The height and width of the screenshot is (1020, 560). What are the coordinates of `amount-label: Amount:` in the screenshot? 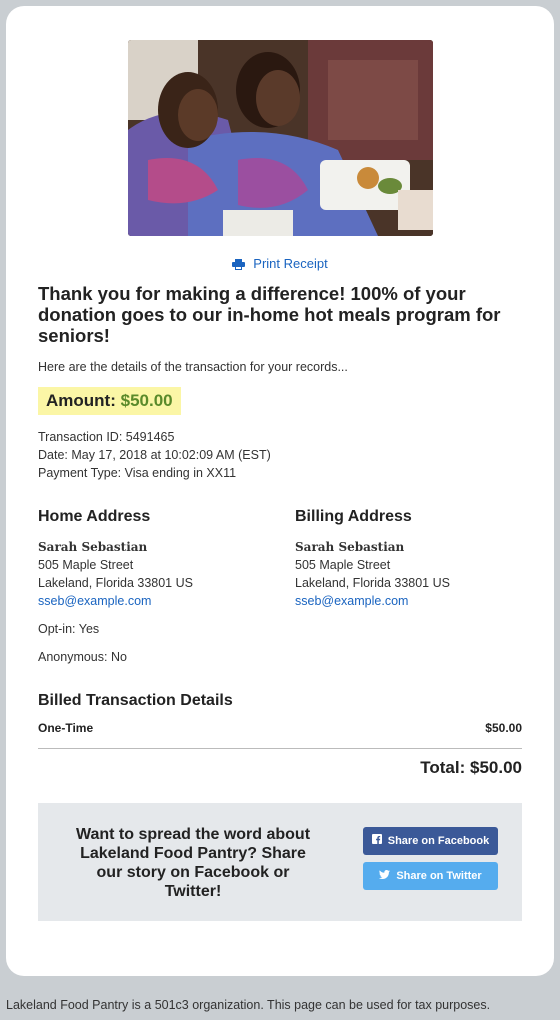 It's located at (81, 400).